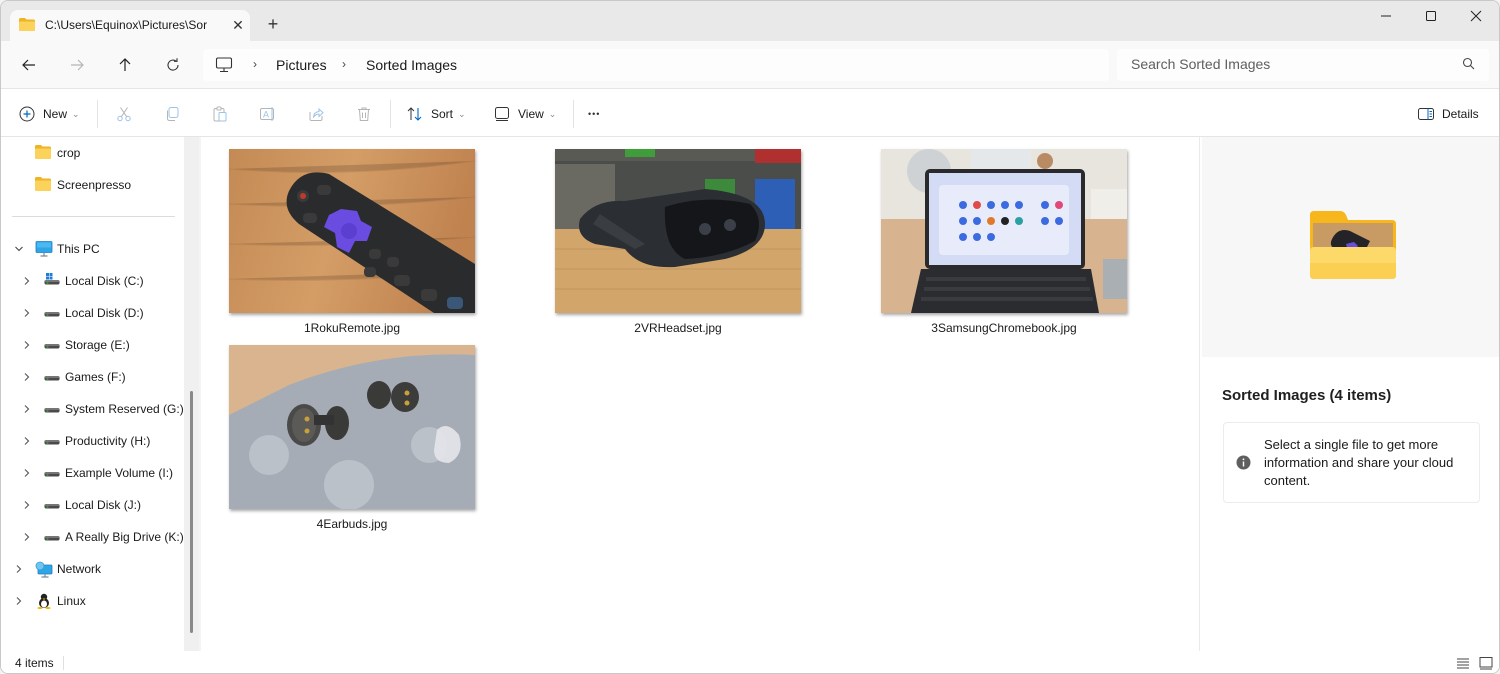 The image size is (1500, 674). What do you see at coordinates (130, 25) in the screenshot?
I see `tab-sorted-images: C:\Users\Equinox\Pictures\Sor ✕` at bounding box center [130, 25].